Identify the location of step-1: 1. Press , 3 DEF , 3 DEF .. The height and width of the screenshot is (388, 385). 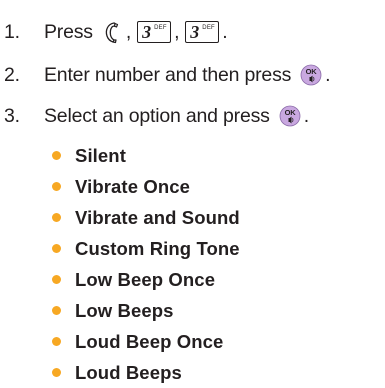
(114, 32).